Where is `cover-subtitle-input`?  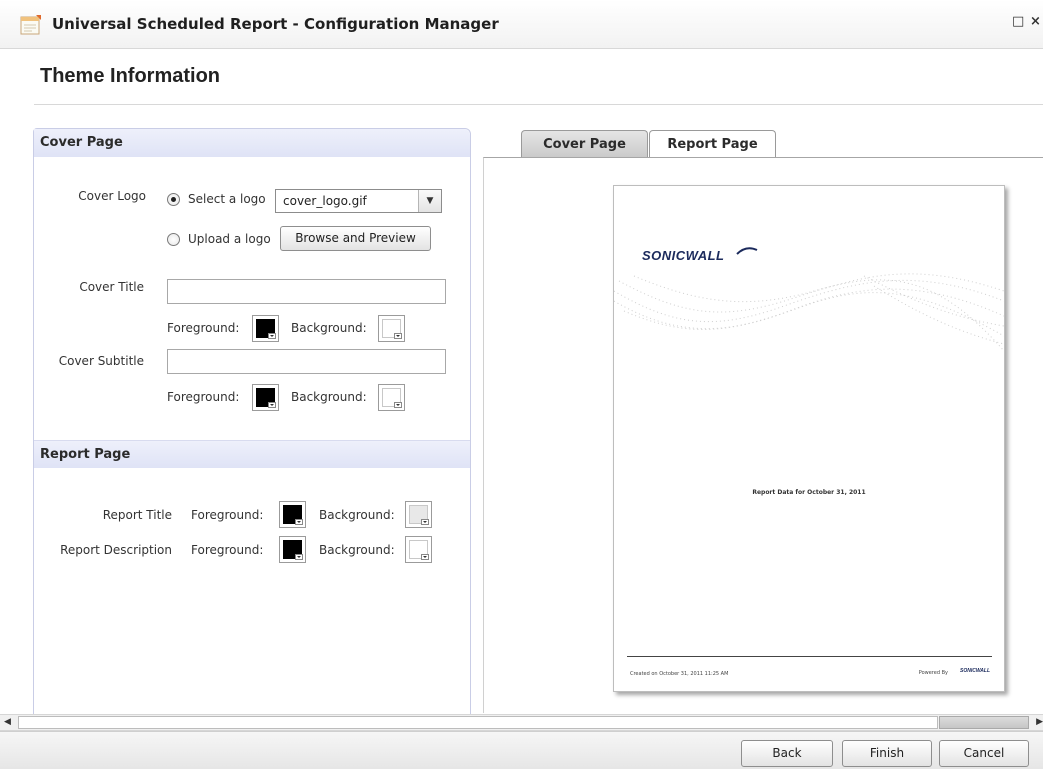 cover-subtitle-input is located at coordinates (306, 361).